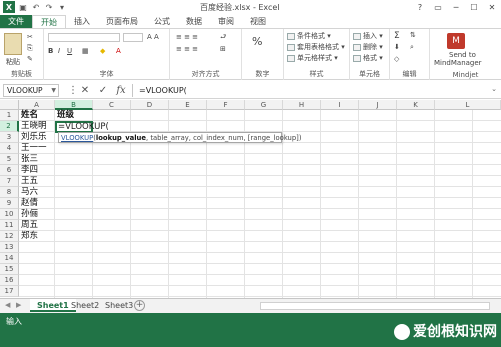 The width and height of the screenshot is (501, 347). Describe the element at coordinates (153, 37) in the screenshot. I see `grow-font-icon: A A` at that location.